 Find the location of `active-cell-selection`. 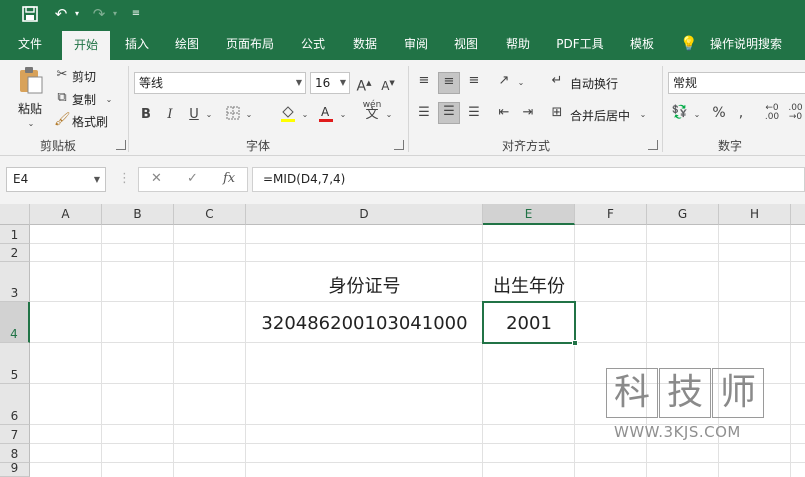

active-cell-selection is located at coordinates (529, 322).